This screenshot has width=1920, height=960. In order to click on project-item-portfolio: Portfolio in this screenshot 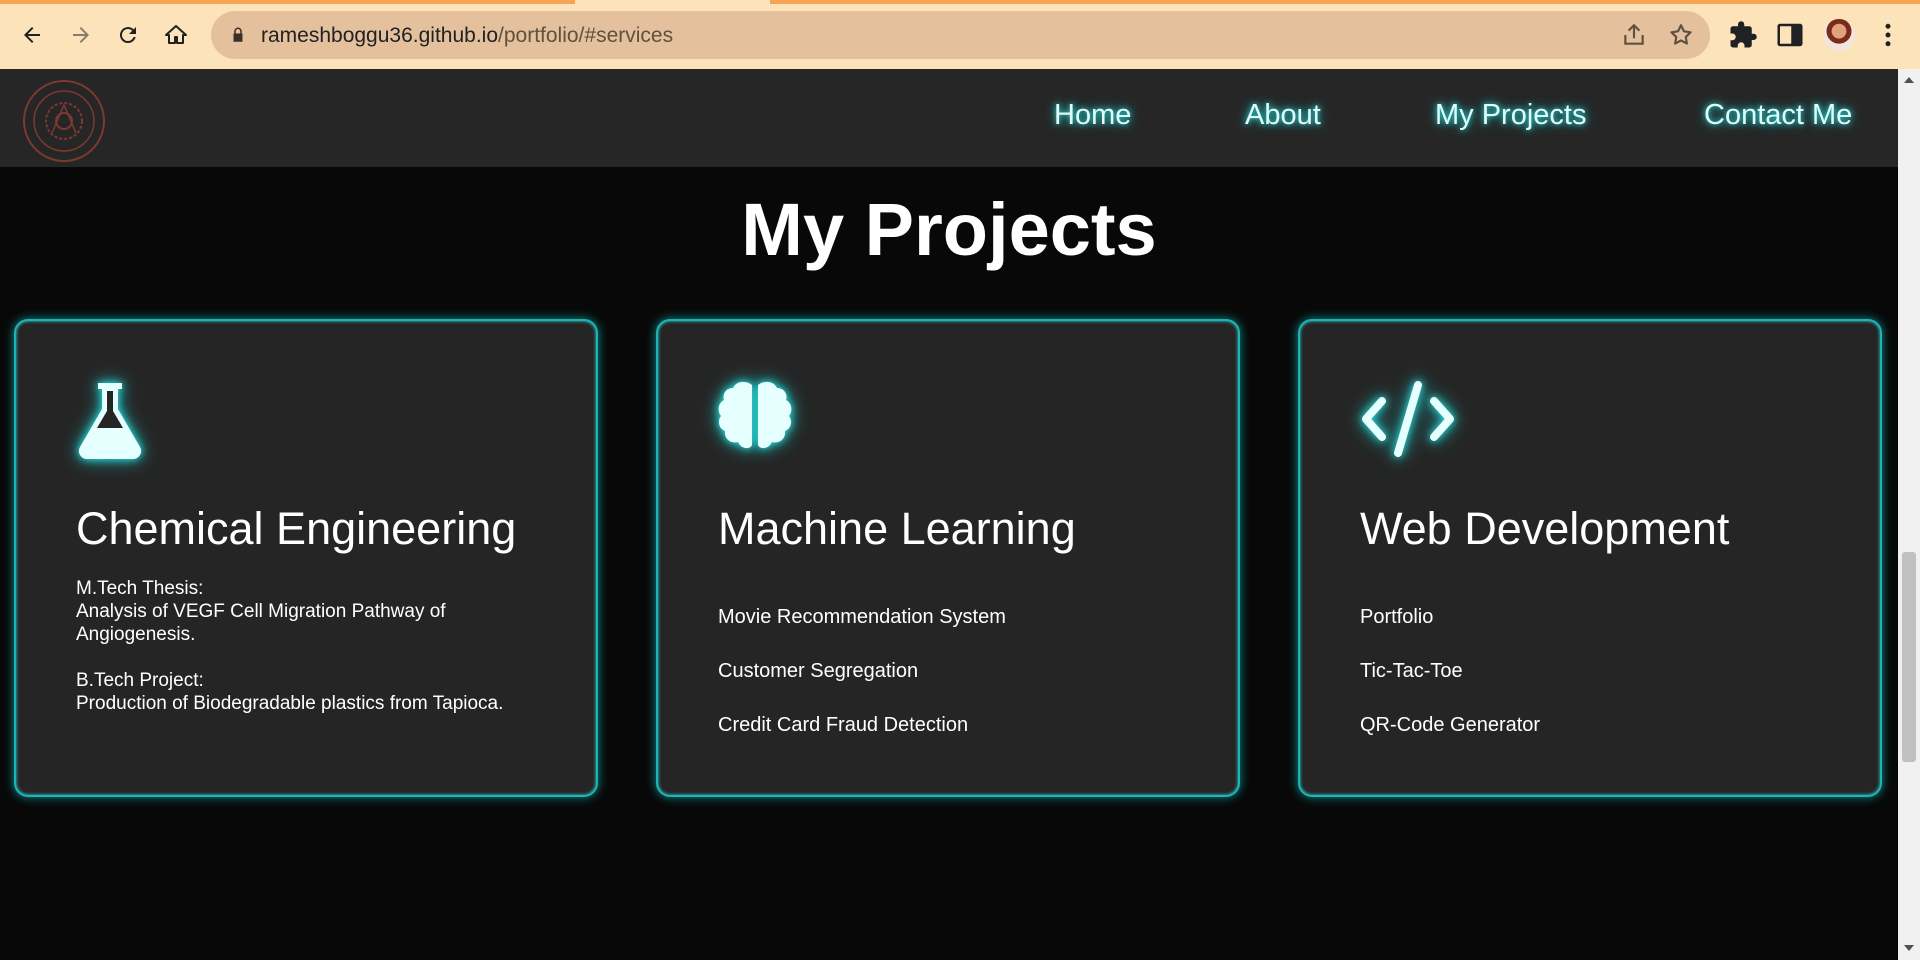, I will do `click(1450, 633)`.